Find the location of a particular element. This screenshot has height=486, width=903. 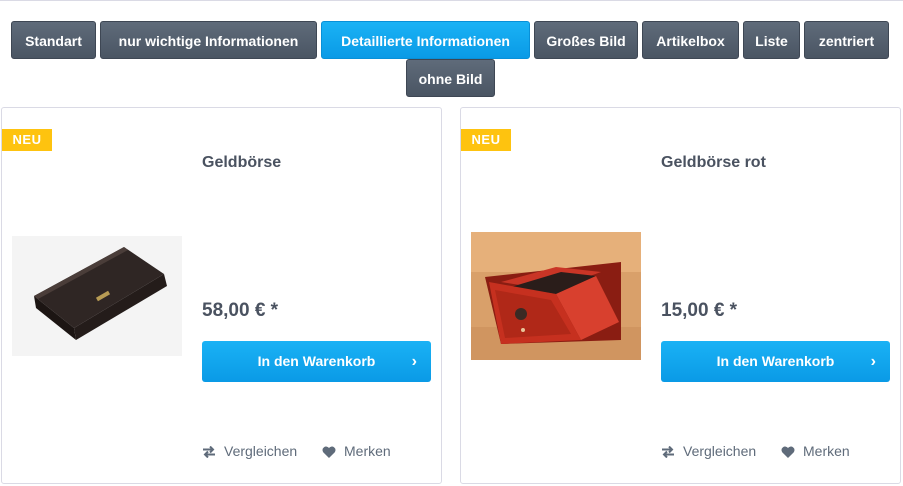

product-price: 15,00 € * is located at coordinates (699, 310).